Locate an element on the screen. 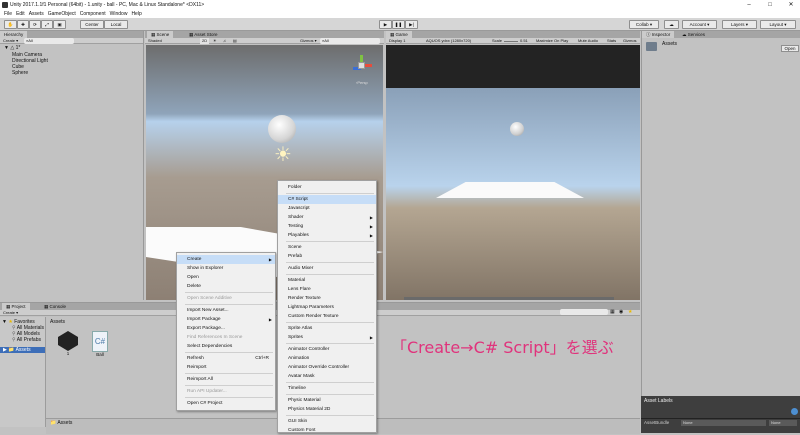 This screenshot has height=435, width=800. menu-item-prefab: Prefab is located at coordinates (327, 256).